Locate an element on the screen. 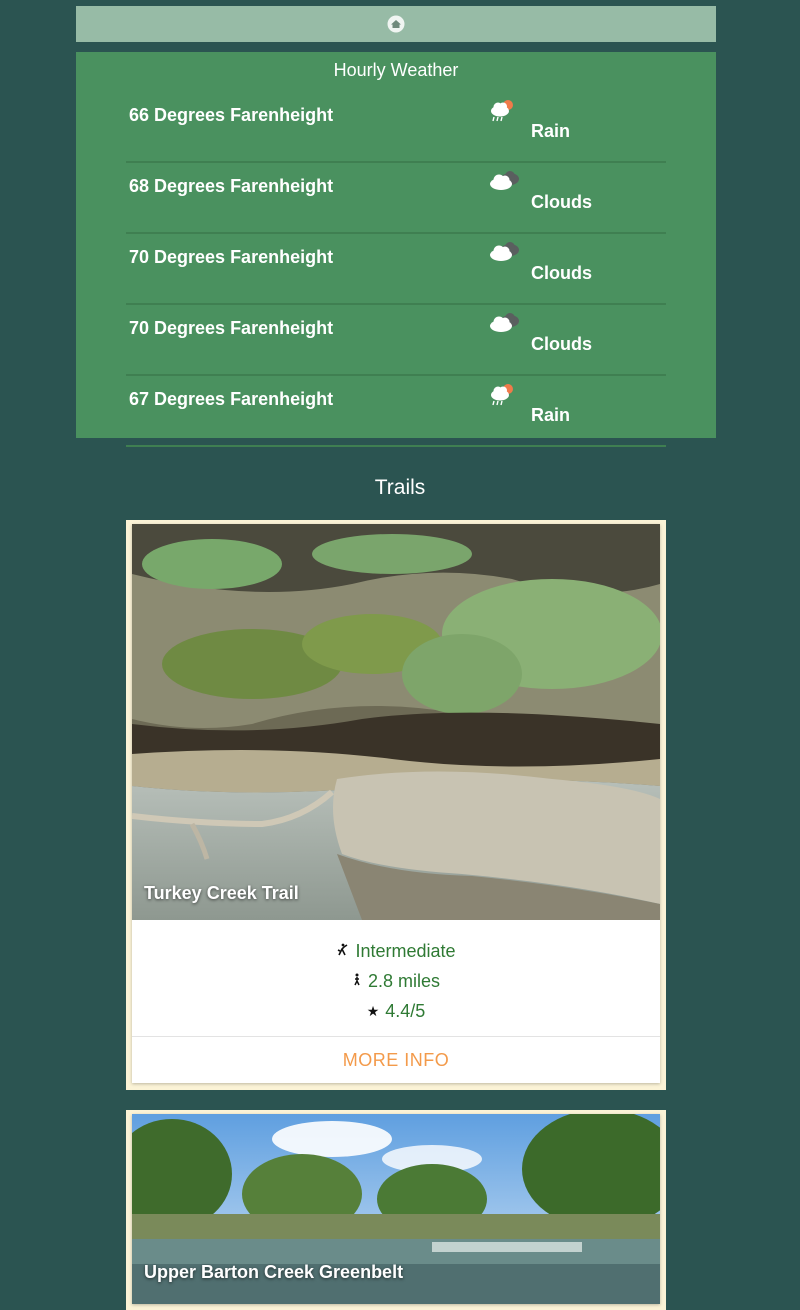 The height and width of the screenshot is (1310, 800). trail-card: Upper Barton Creek Greenbelt is located at coordinates (396, 1210).